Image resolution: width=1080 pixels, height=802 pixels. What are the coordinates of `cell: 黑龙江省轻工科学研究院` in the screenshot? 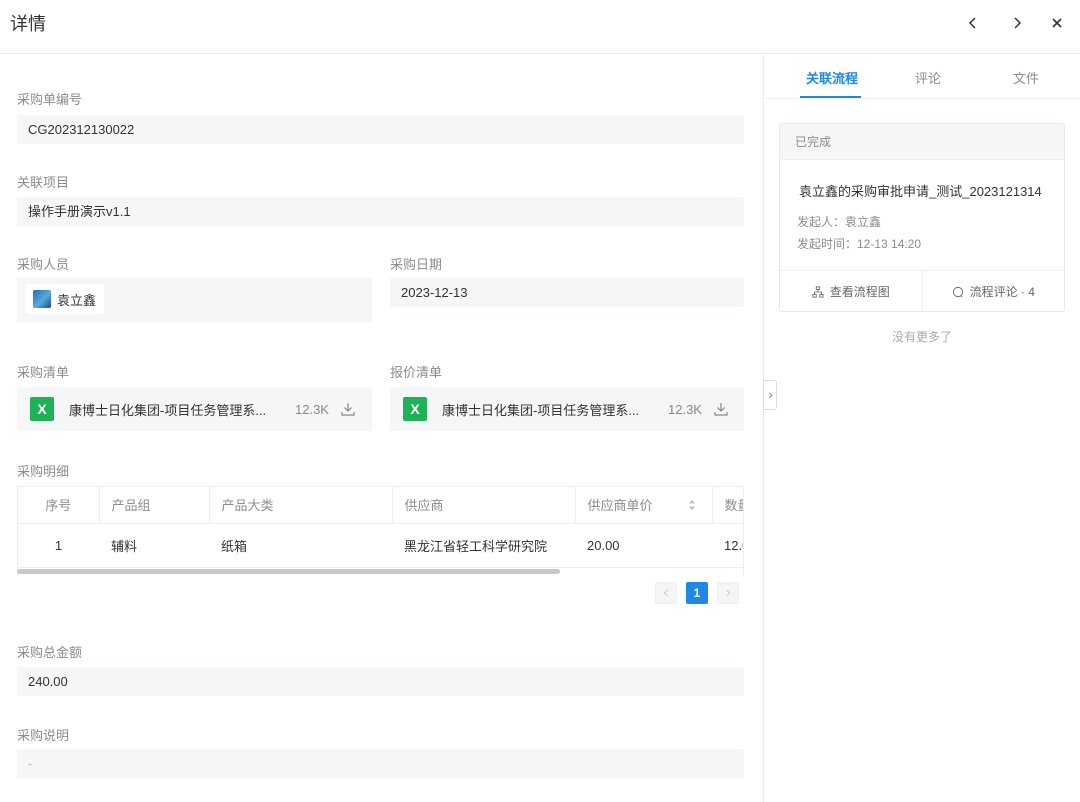 It's located at (483, 545).